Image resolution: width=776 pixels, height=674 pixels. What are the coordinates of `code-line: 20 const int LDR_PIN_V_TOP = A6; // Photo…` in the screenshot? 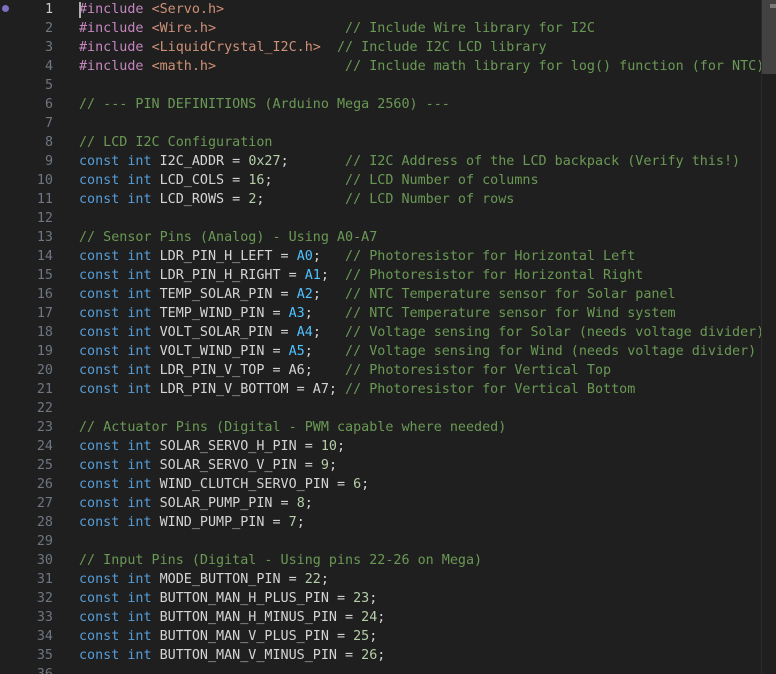 It's located at (388, 370).